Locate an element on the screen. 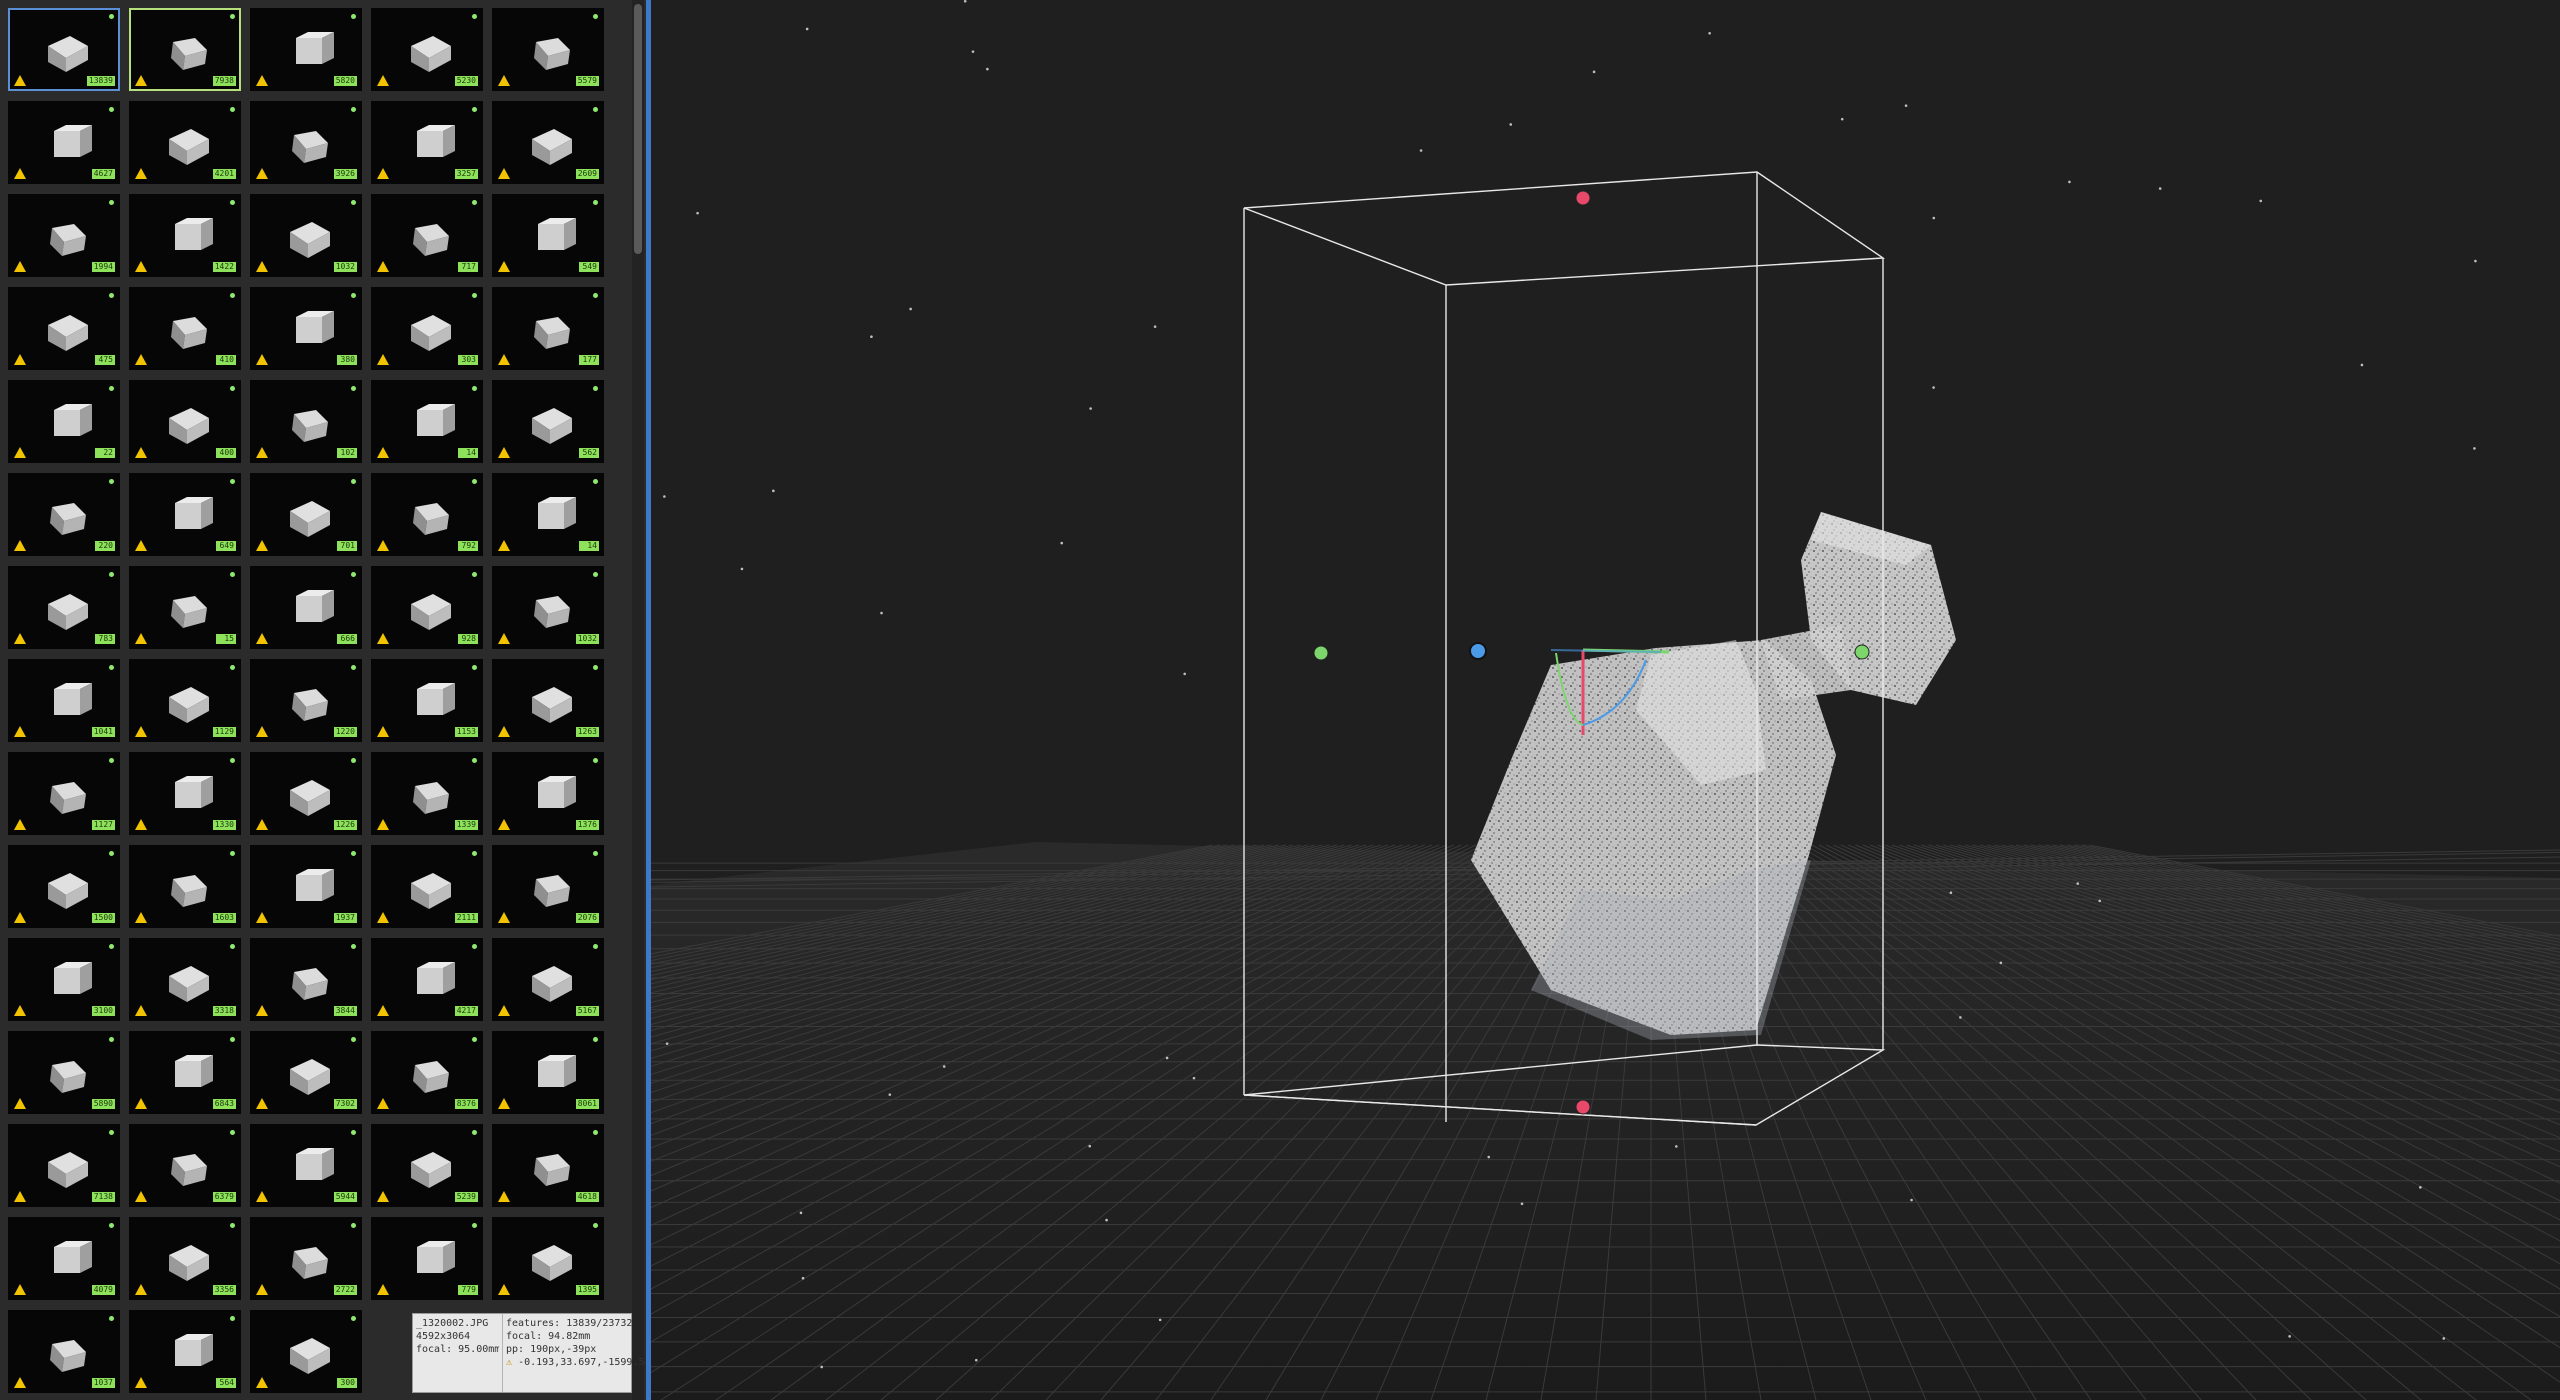  camera-thumbnail: 1127 is located at coordinates (64, 793).